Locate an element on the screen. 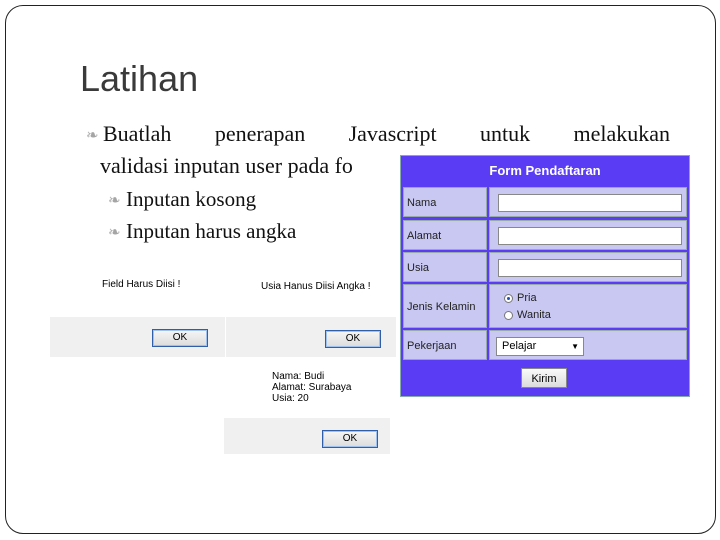 Image resolution: width=720 pixels, height=540 pixels. gender-radio-wanita is located at coordinates (508, 315).